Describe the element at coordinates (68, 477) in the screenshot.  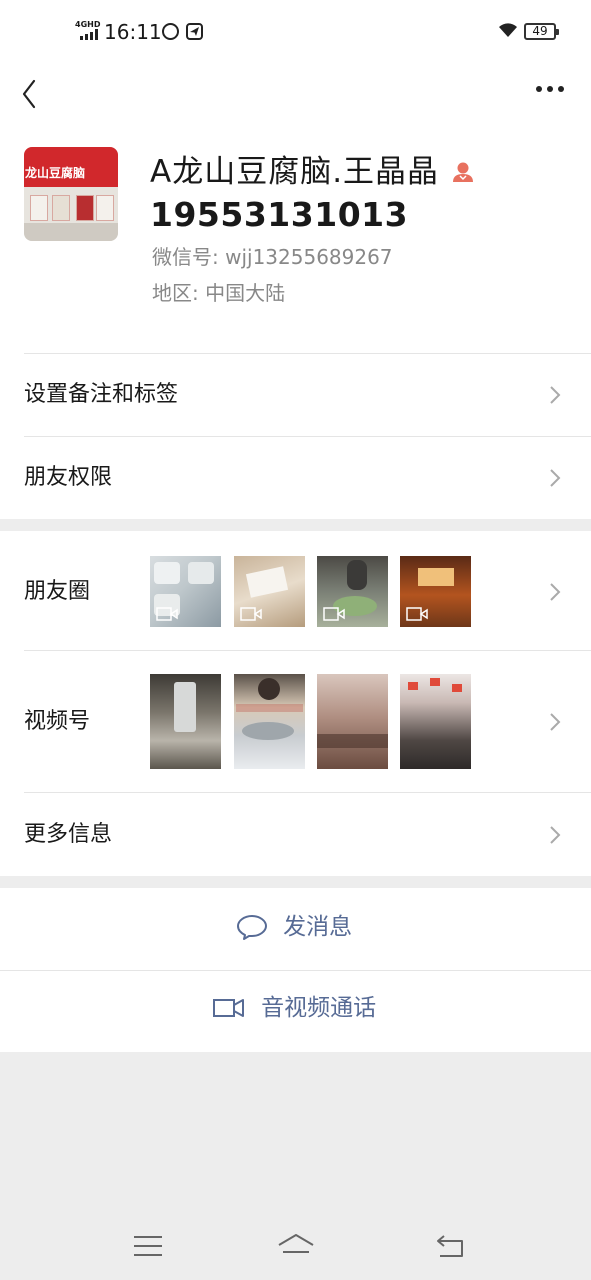
I see `permissions-label: 朋友权限` at that location.